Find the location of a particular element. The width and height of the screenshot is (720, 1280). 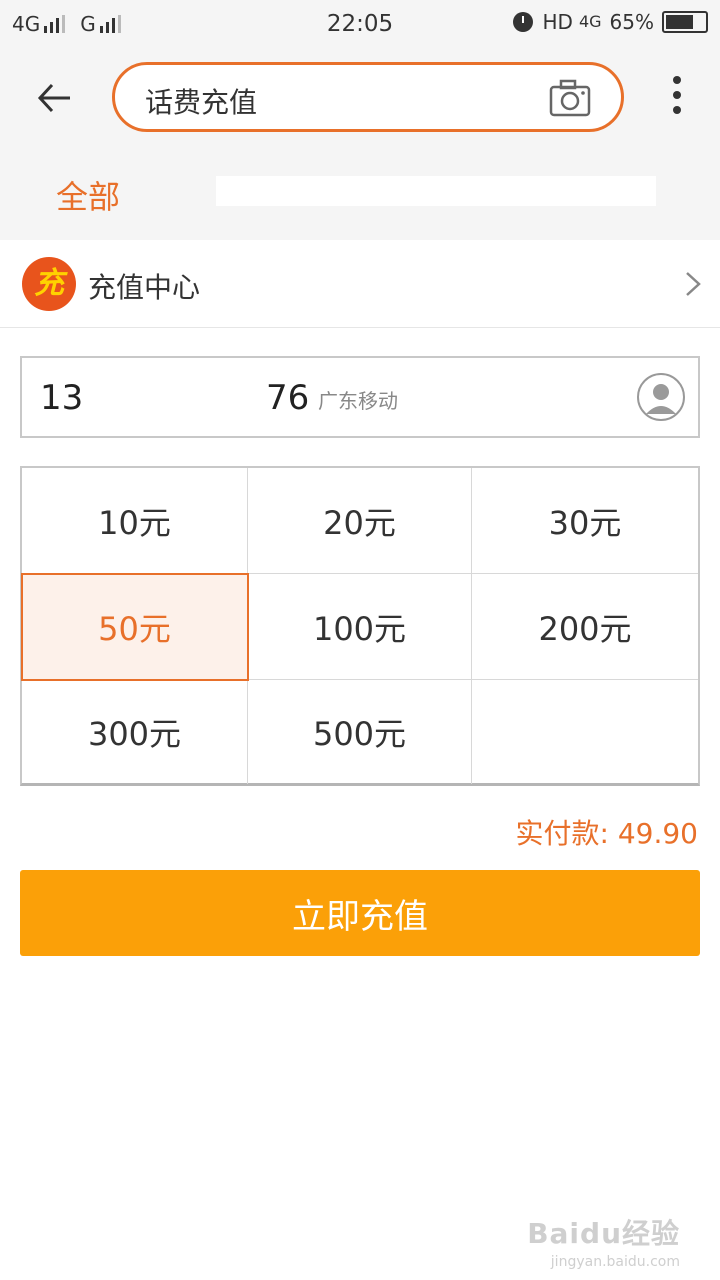

tab-all: 全部 is located at coordinates (88, 195).